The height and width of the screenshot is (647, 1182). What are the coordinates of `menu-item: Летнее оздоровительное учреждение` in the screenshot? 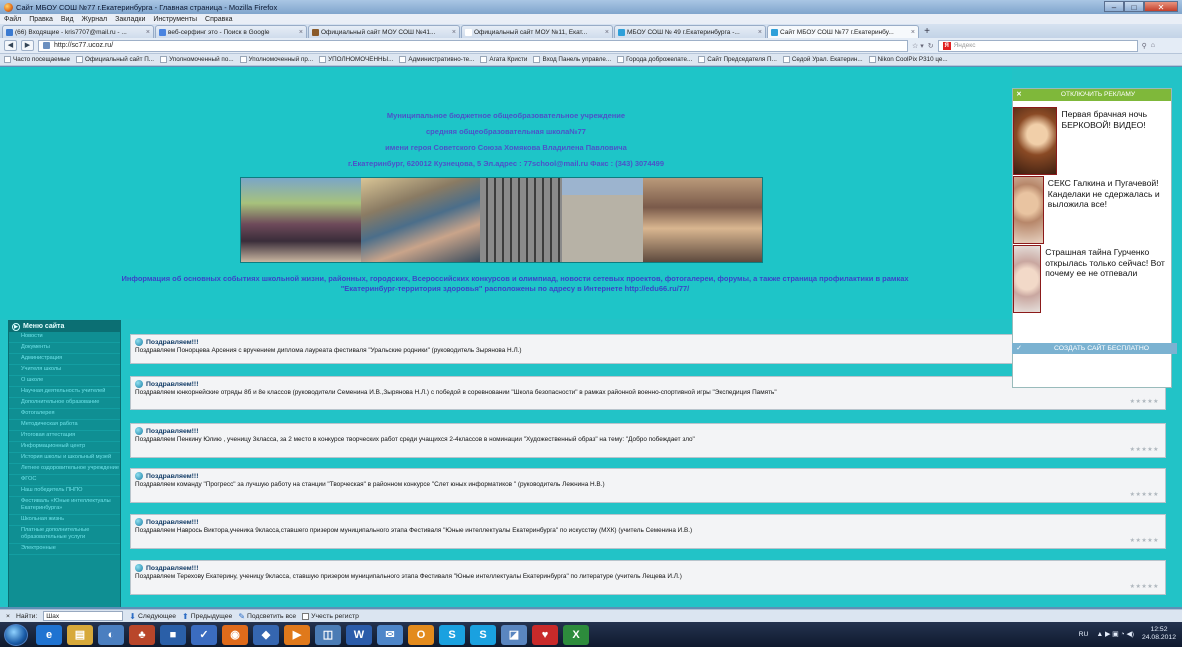 It's located at (64, 469).